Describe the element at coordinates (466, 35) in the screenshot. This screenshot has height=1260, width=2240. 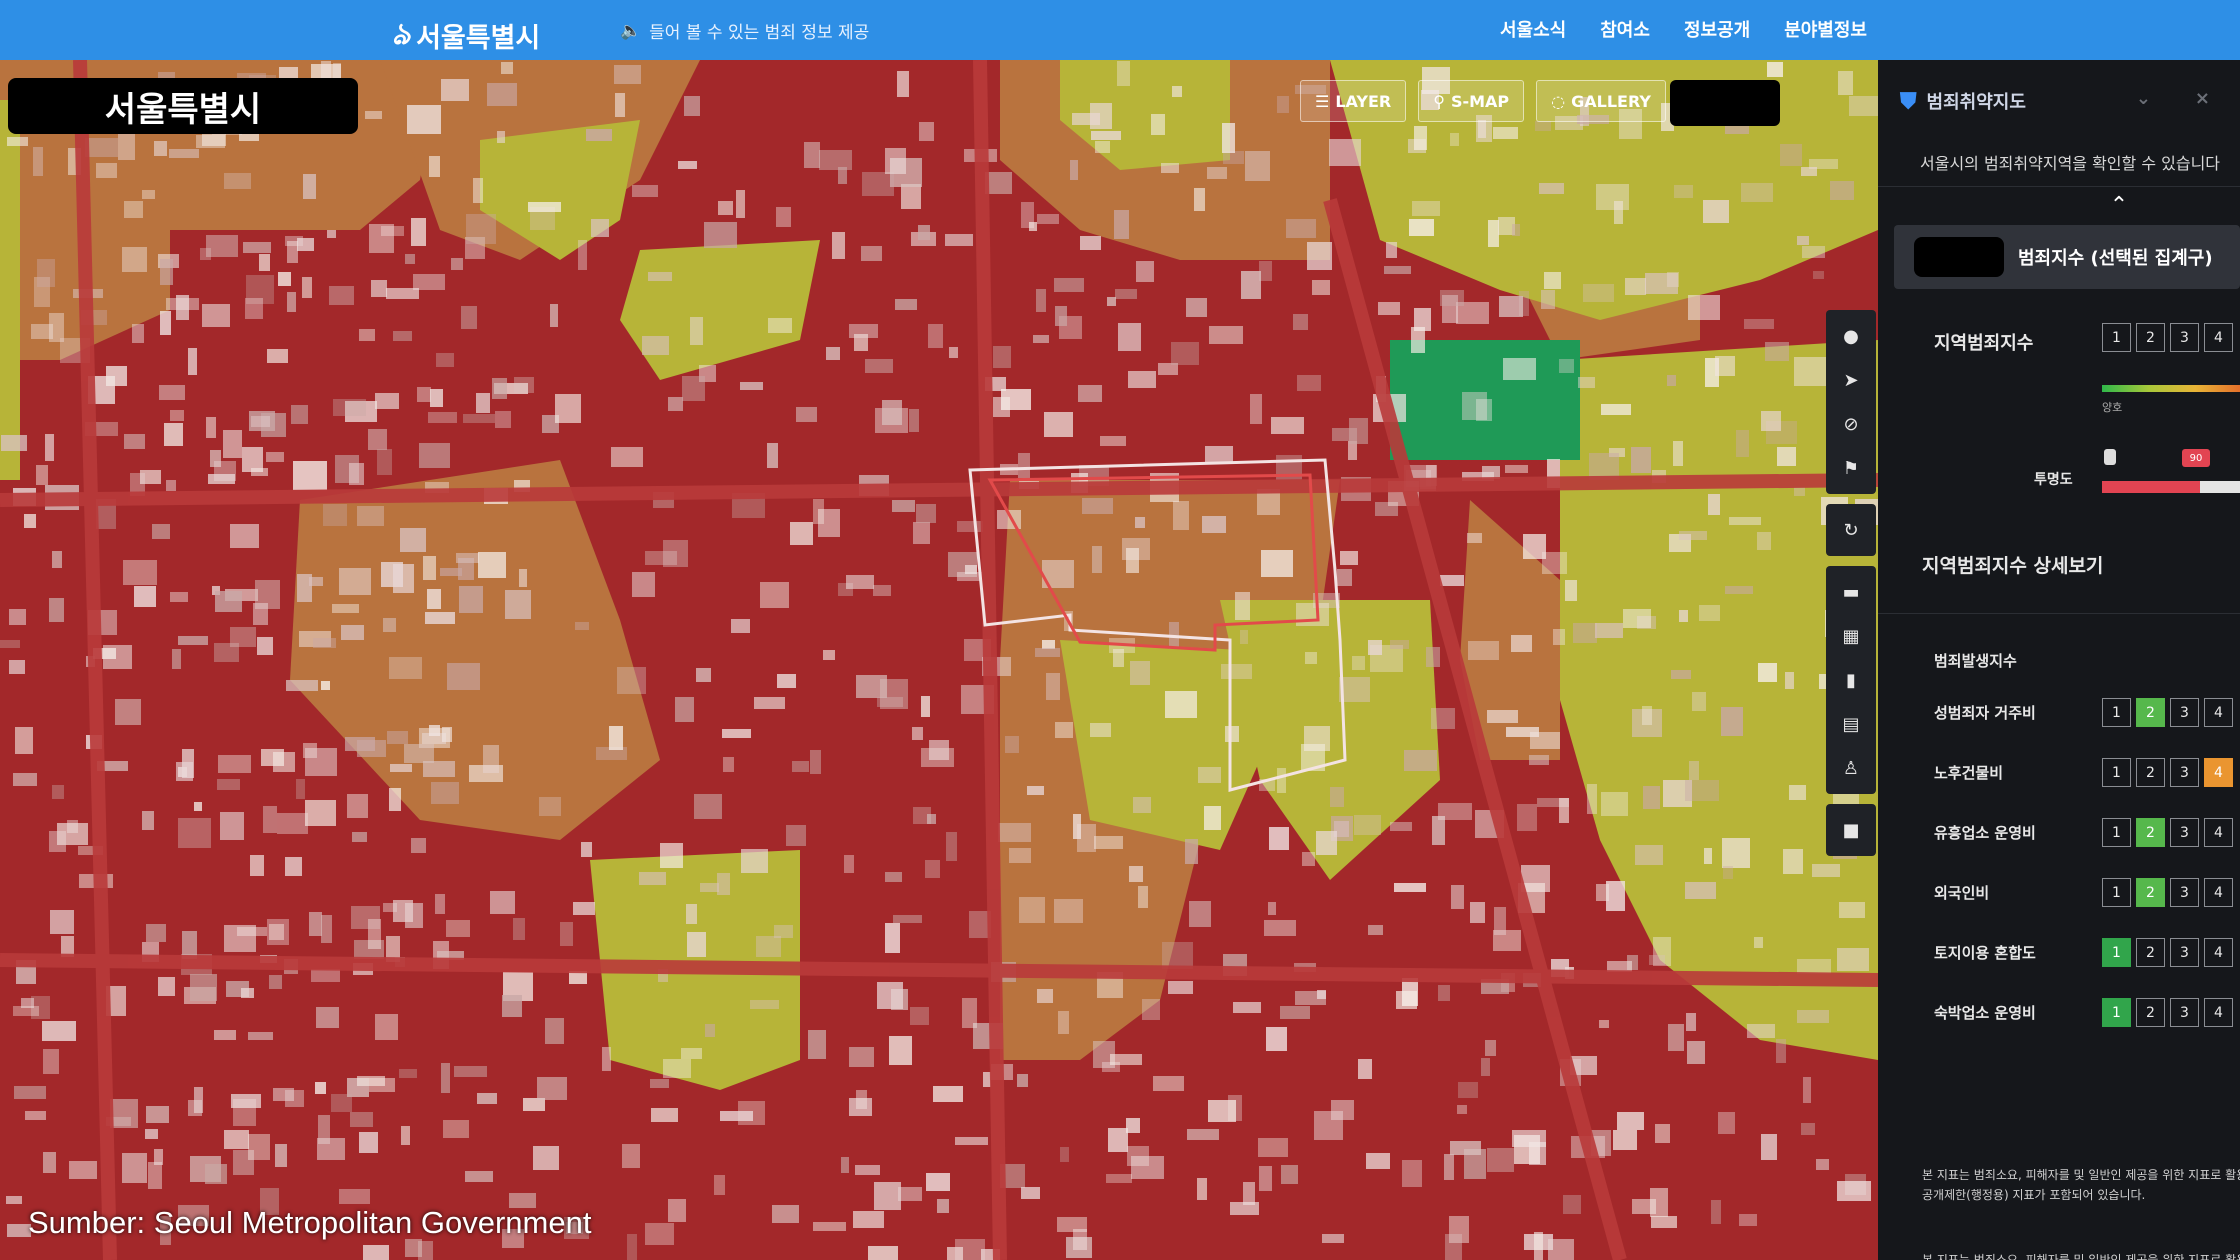
I see `seoul-logo: ঌ 서울특별시` at that location.